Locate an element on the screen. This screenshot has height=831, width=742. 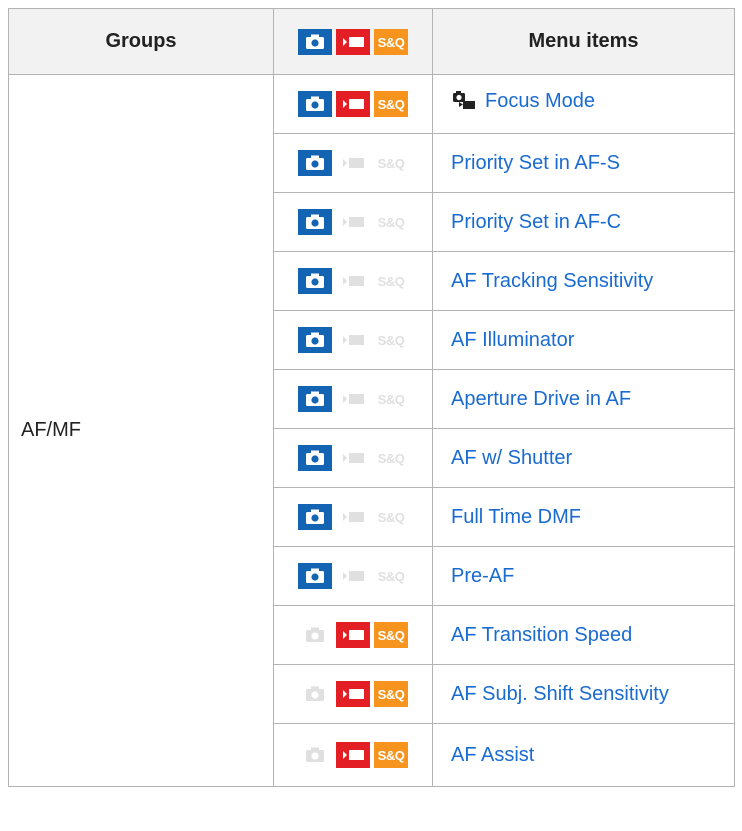
menu-item-cell: Aperture Drive in AF is located at coordinates (583, 399).